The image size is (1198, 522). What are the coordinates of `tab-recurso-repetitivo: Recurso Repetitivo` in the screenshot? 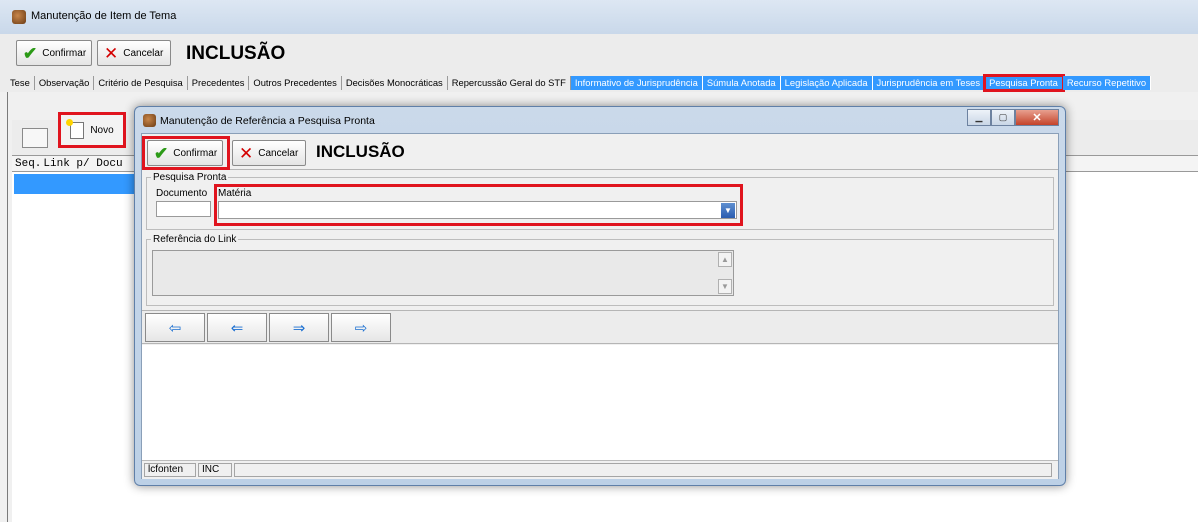 It's located at (1107, 83).